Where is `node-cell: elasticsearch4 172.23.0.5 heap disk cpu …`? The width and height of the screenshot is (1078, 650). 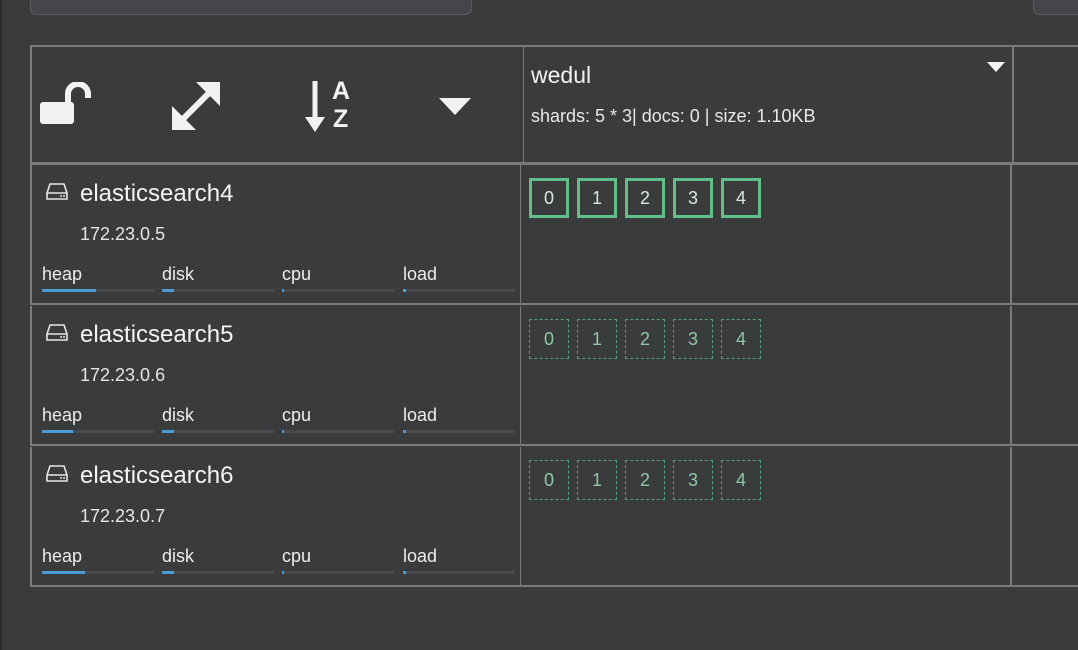
node-cell: elasticsearch4 172.23.0.5 heap disk cpu … is located at coordinates (275, 235).